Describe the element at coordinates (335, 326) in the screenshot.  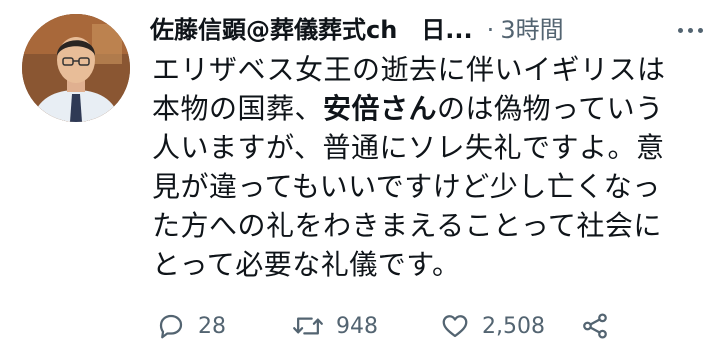
I see `retweet-button: 948` at that location.